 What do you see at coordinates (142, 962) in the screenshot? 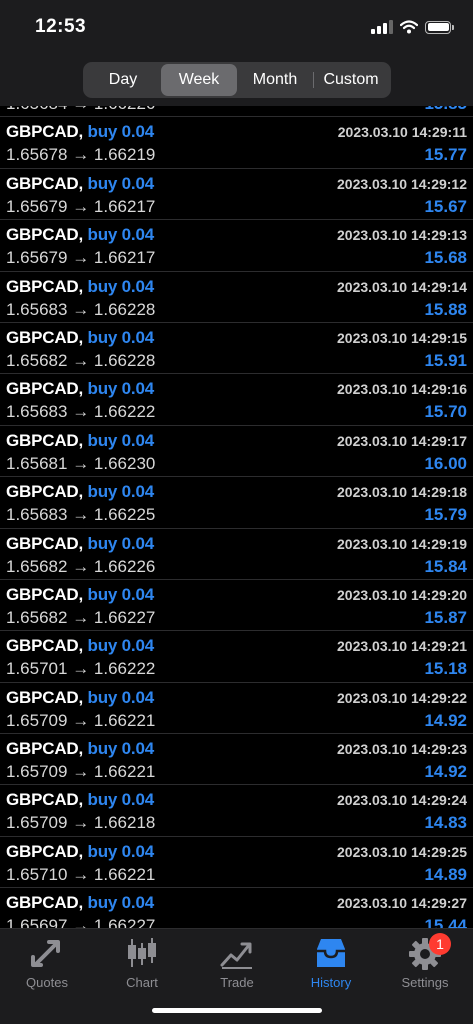
I see `tab-chart: Chart` at bounding box center [142, 962].